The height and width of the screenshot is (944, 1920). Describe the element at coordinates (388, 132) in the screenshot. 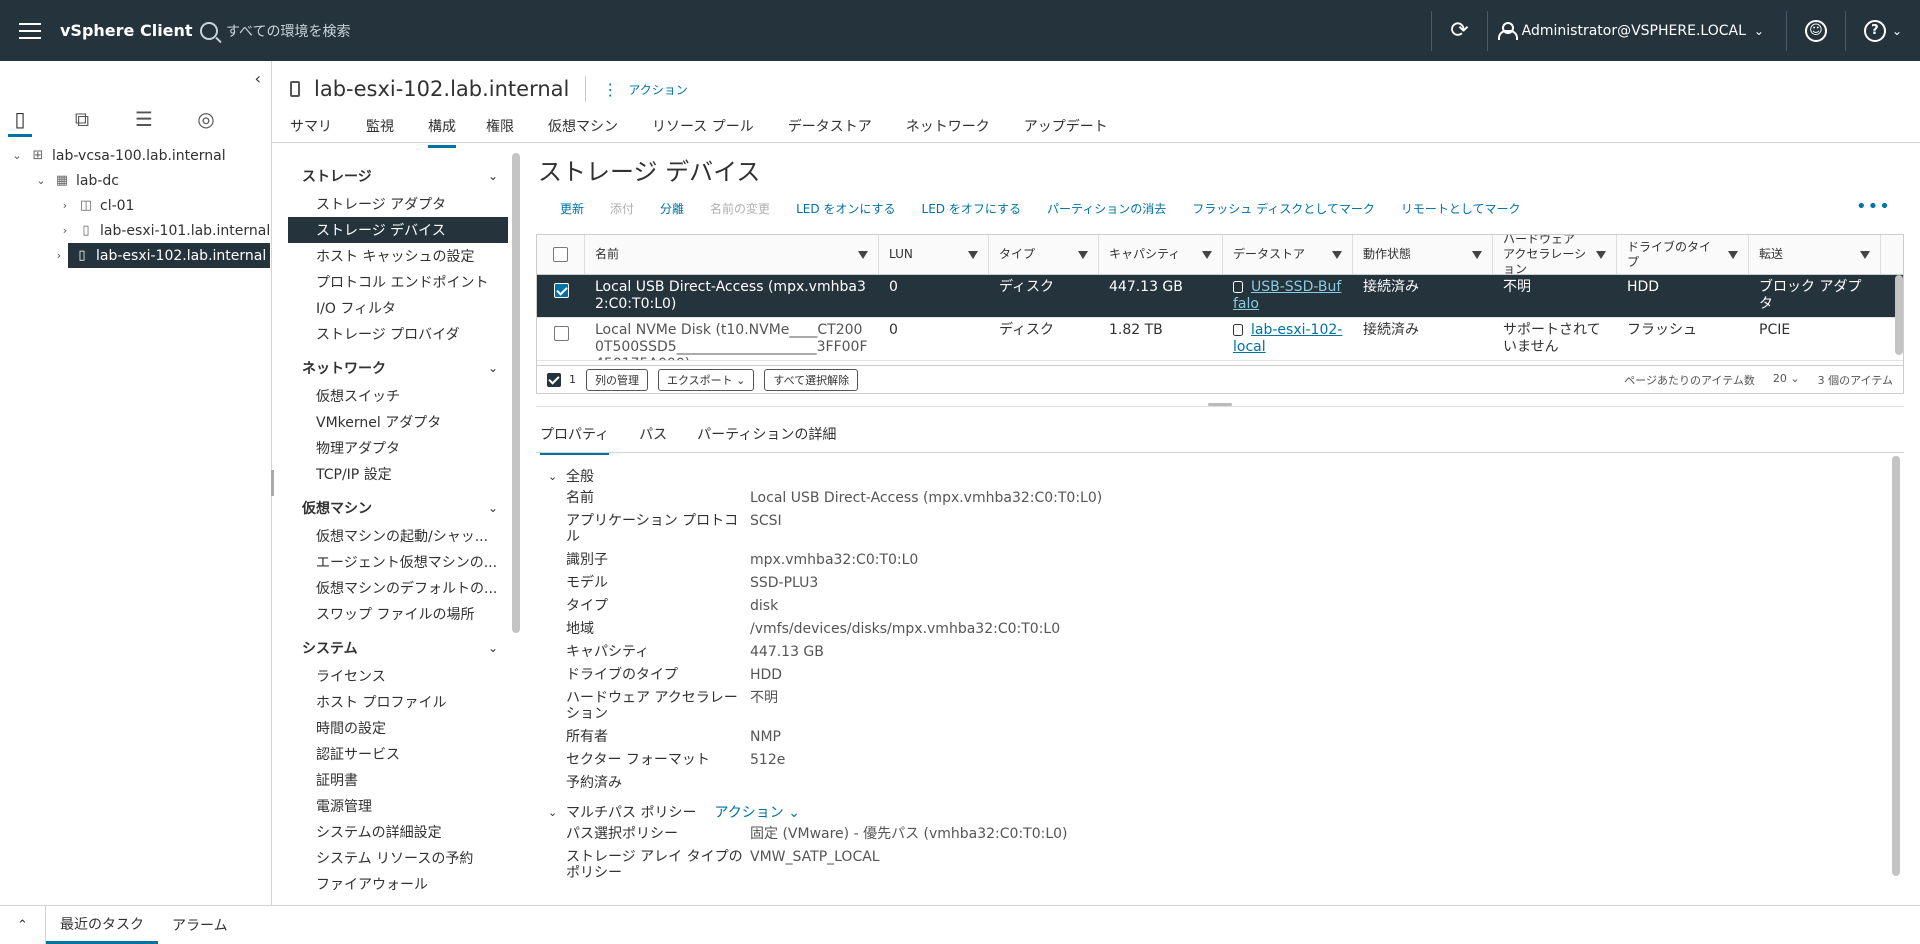

I see `tab-1: 監視` at that location.